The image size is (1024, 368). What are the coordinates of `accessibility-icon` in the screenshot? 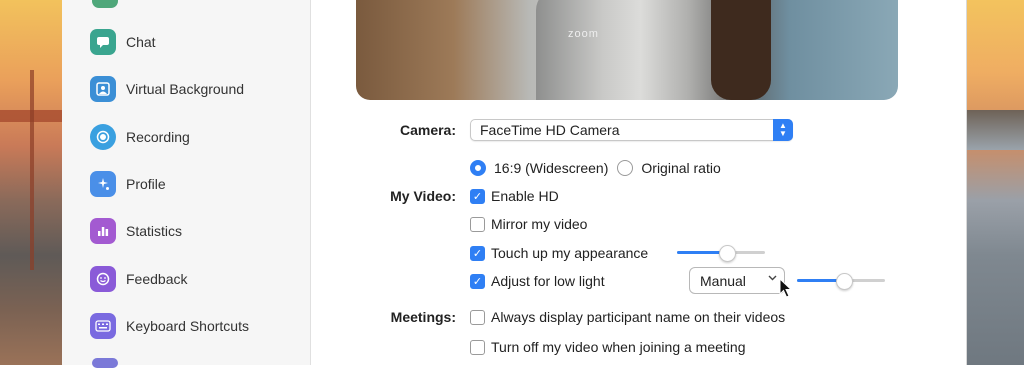 It's located at (105, 363).